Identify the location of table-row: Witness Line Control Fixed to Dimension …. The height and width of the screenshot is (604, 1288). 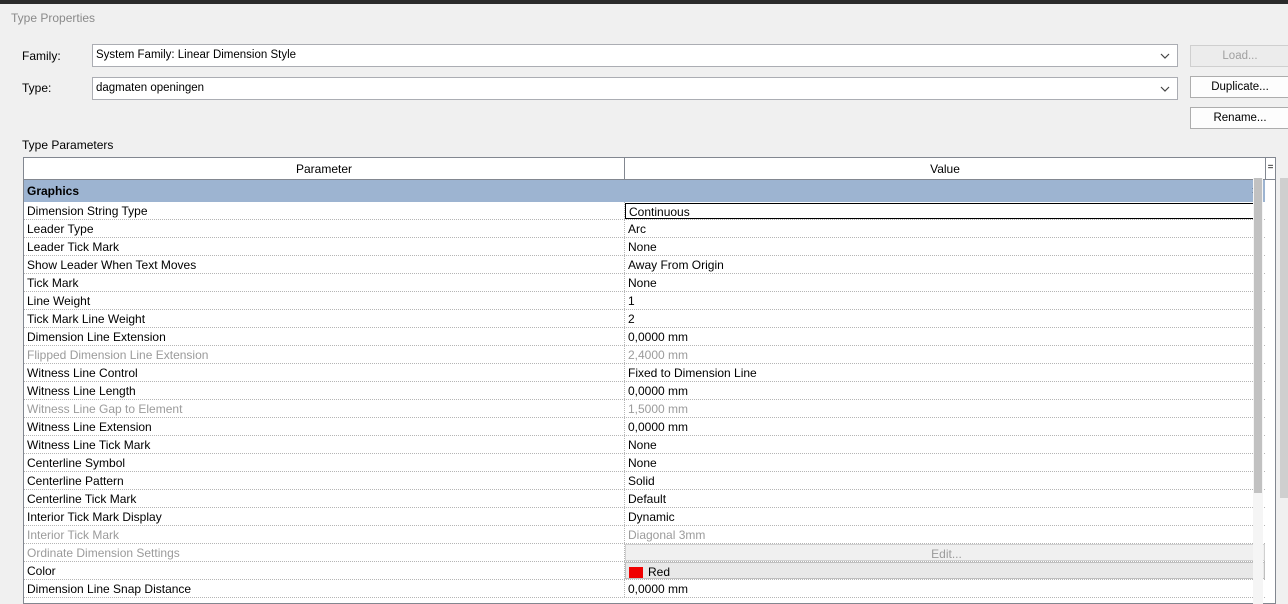
(644, 373).